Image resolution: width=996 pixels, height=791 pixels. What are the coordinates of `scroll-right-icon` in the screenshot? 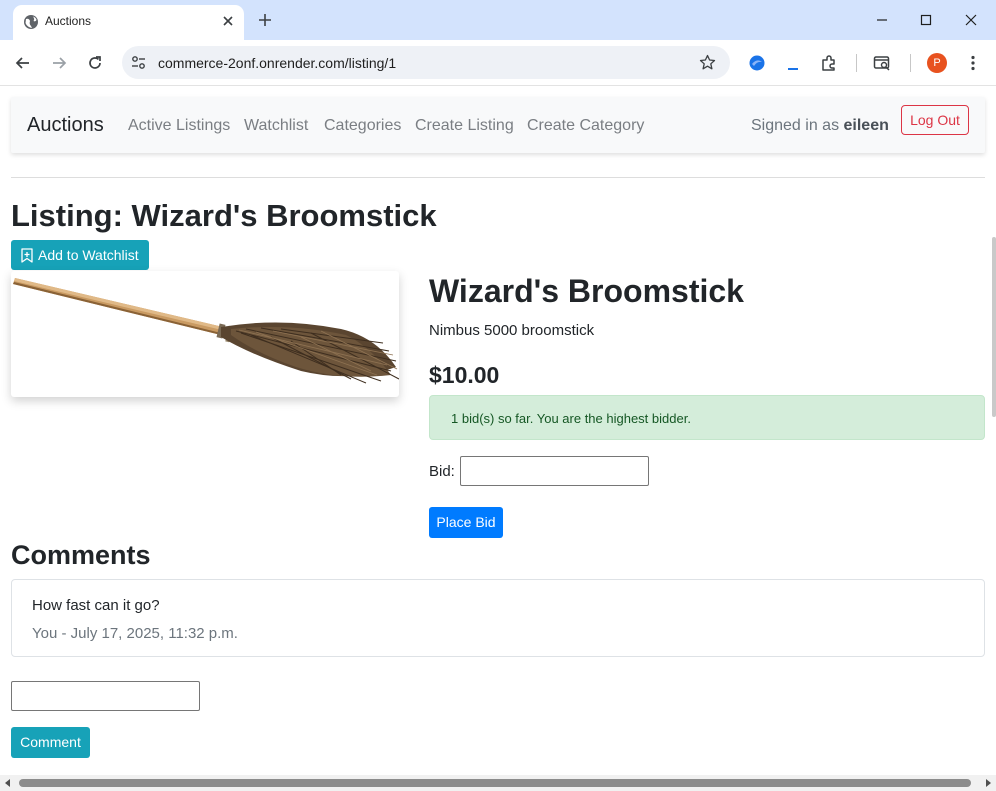 It's located at (988, 783).